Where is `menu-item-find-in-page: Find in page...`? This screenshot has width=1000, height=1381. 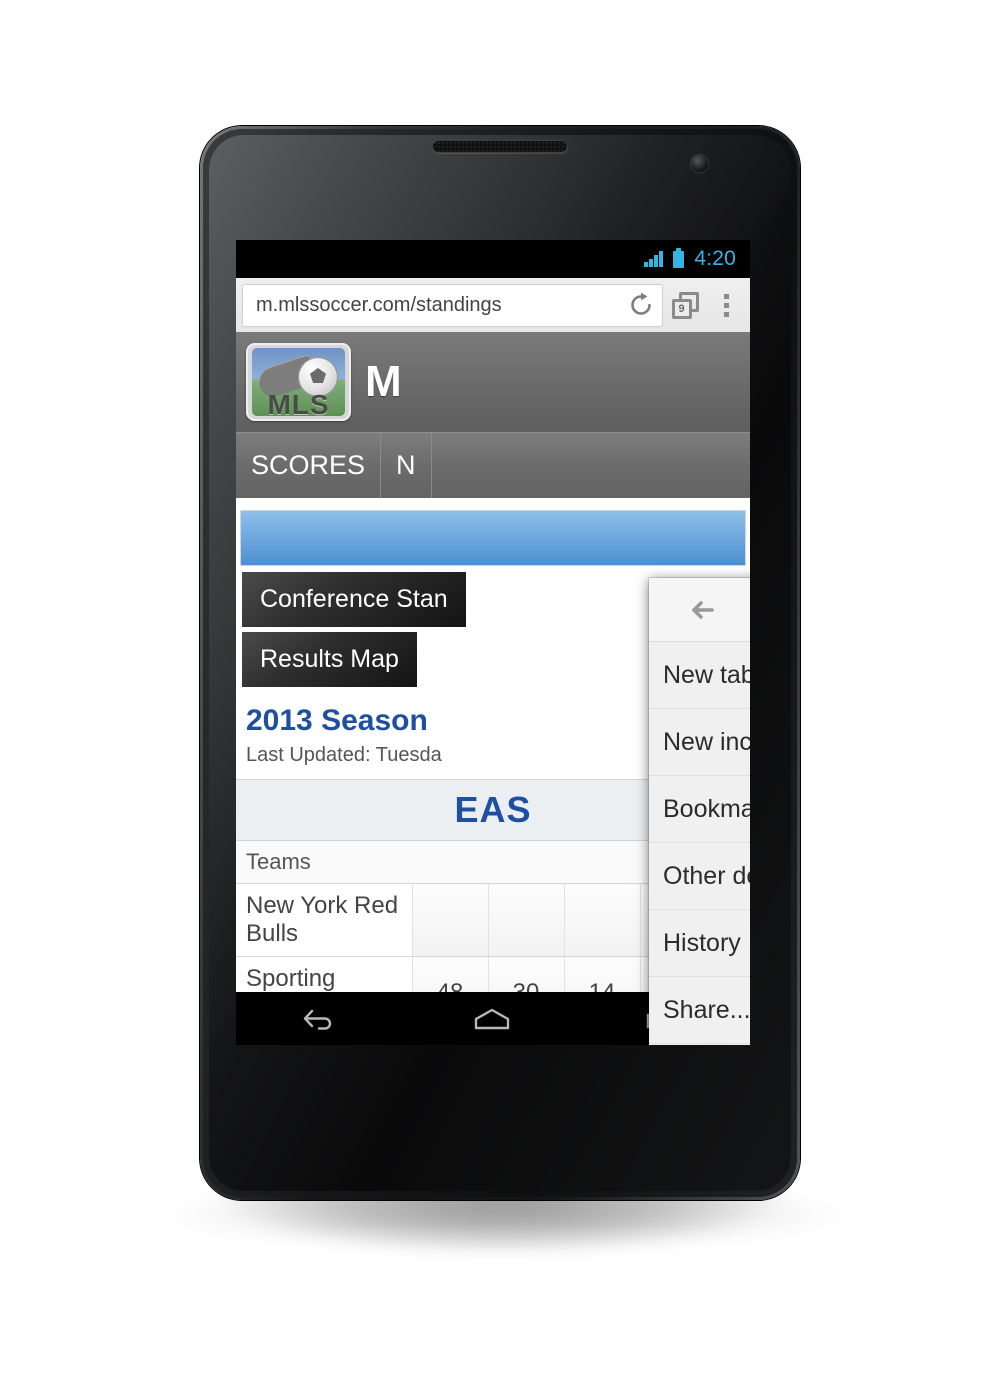 menu-item-find-in-page: Find in page... is located at coordinates (699, 1044).